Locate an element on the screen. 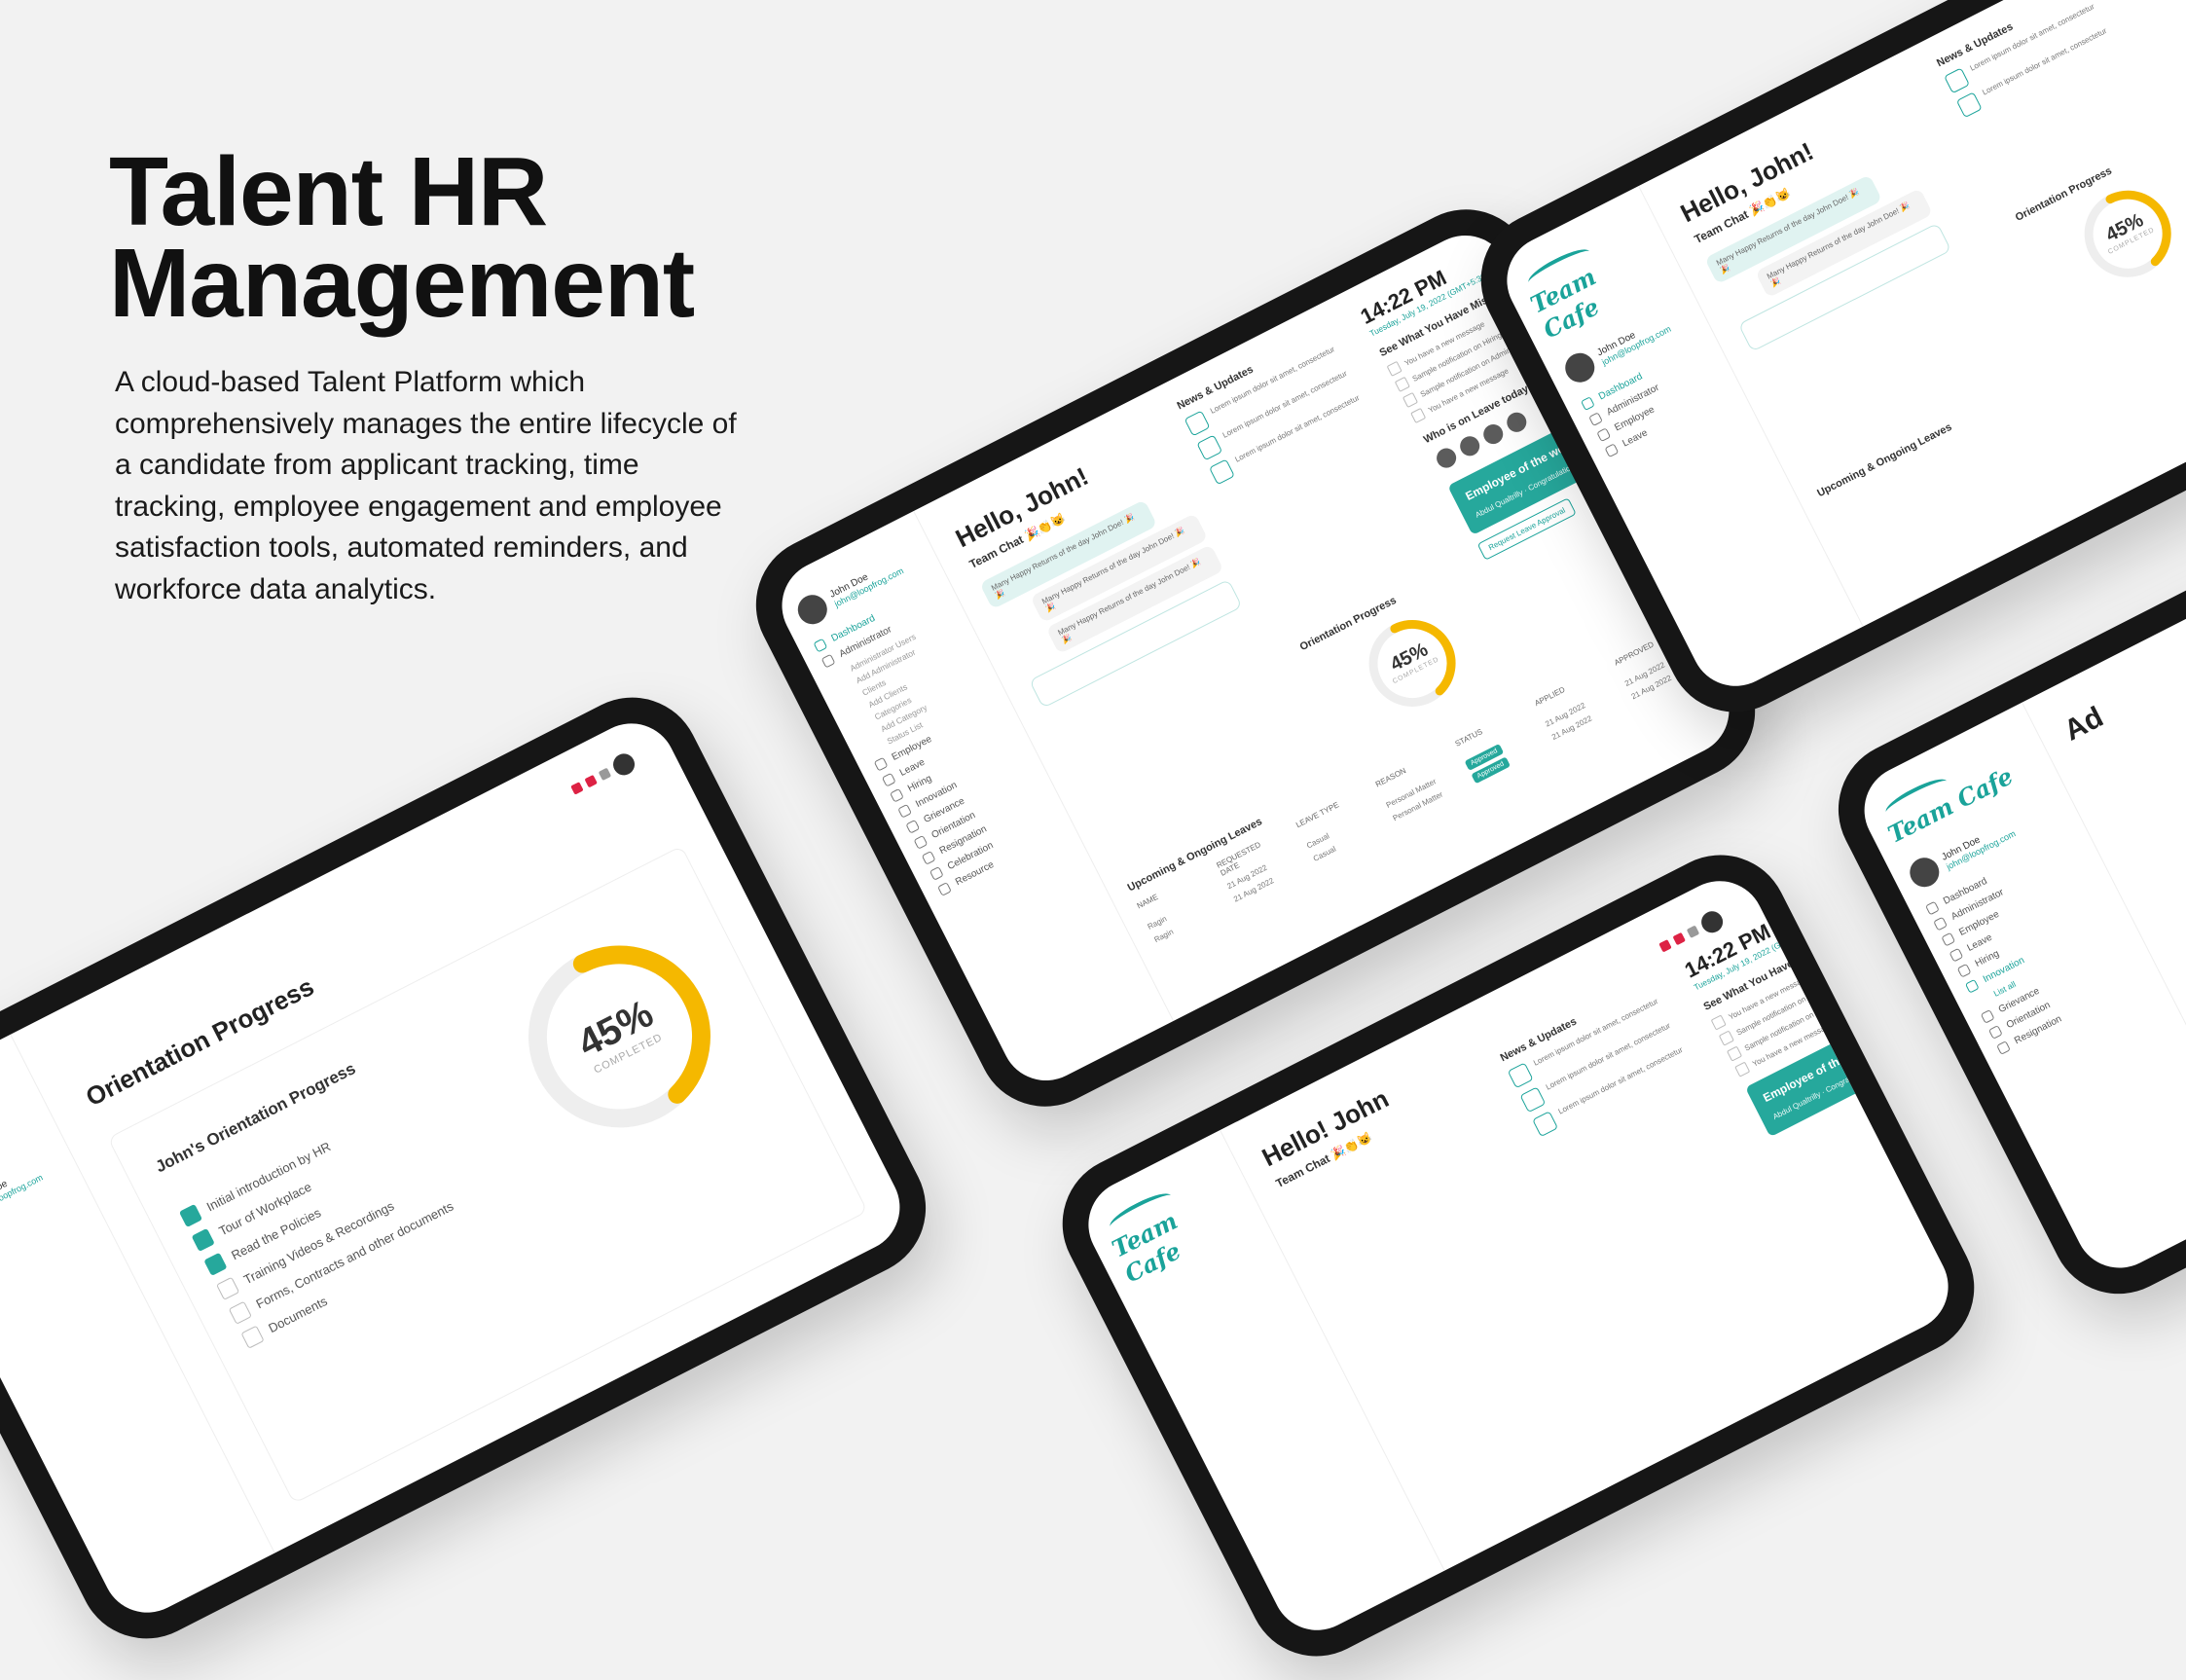 This screenshot has width=2186, height=1680. hero-title: Talent HR Management is located at coordinates (402, 237).